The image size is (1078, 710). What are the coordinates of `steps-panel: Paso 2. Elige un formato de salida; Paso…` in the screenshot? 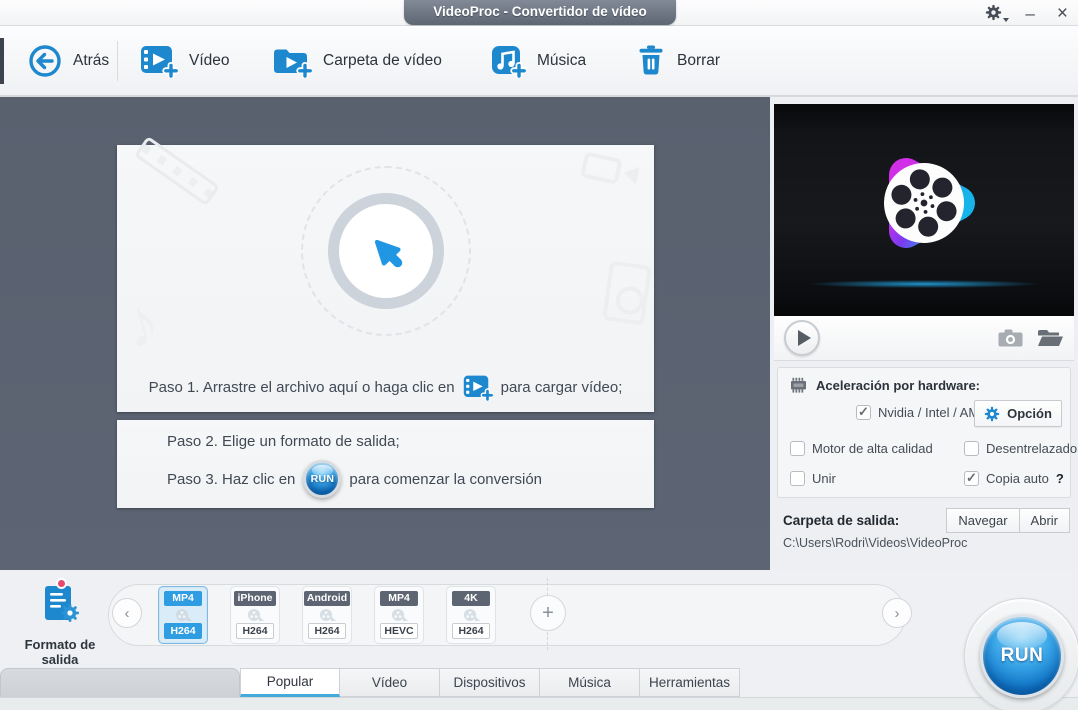 It's located at (385, 464).